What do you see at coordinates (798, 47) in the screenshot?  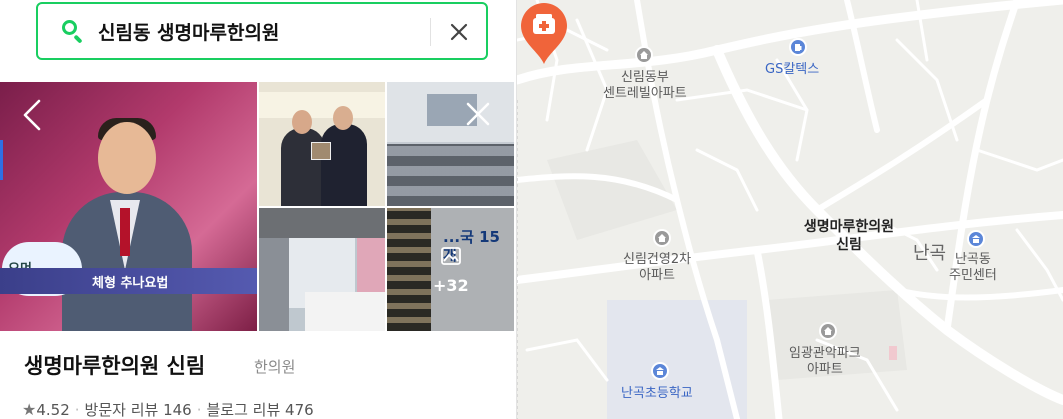 I see `gas-station-icon` at bounding box center [798, 47].